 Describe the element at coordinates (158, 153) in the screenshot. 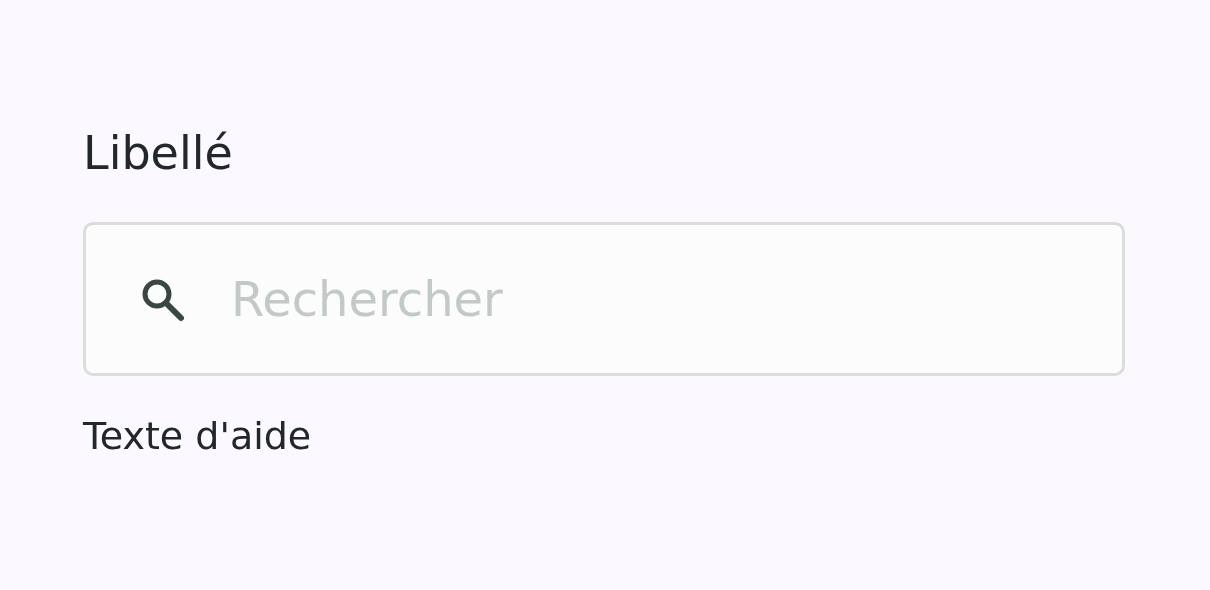

I see `field-label: Libellé` at that location.